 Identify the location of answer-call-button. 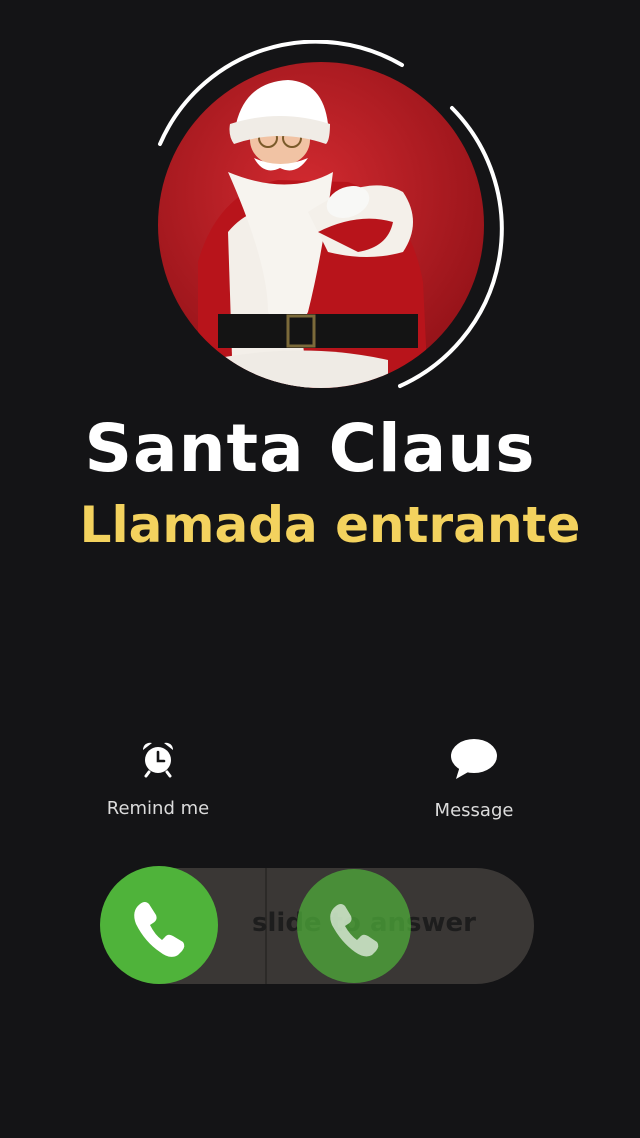
(159, 925).